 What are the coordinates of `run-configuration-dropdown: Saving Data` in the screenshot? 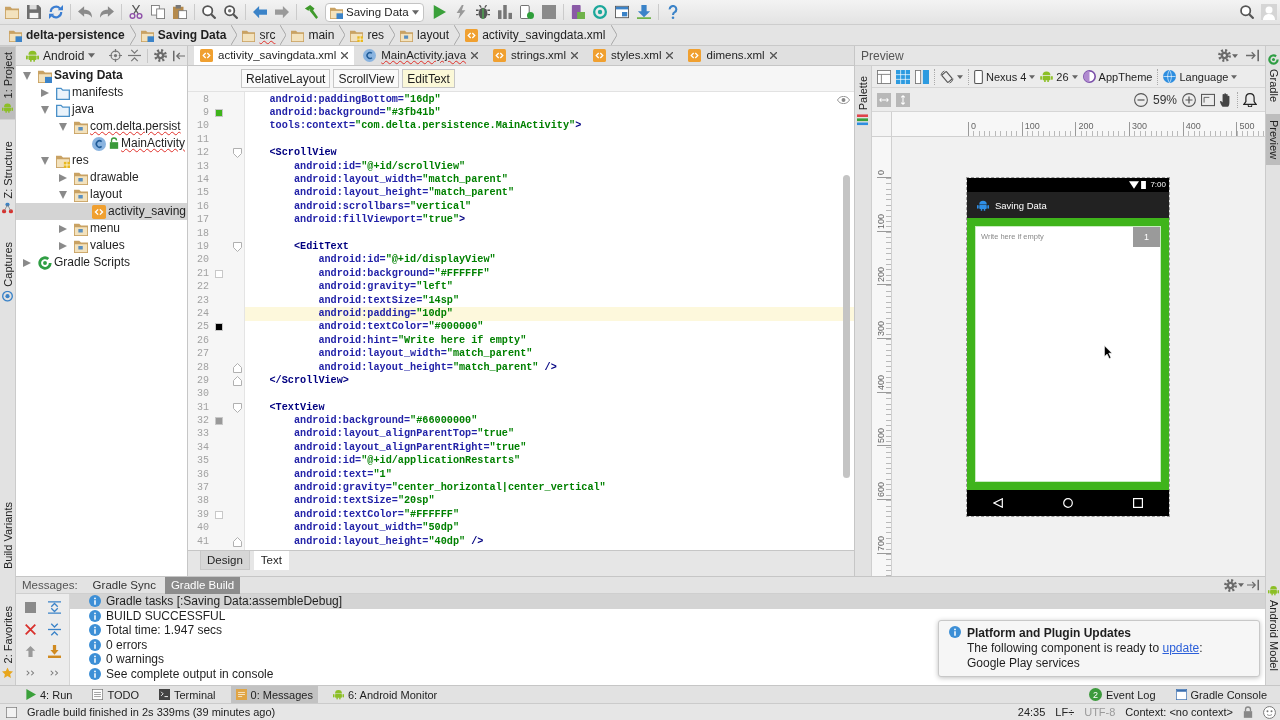 It's located at (374, 12).